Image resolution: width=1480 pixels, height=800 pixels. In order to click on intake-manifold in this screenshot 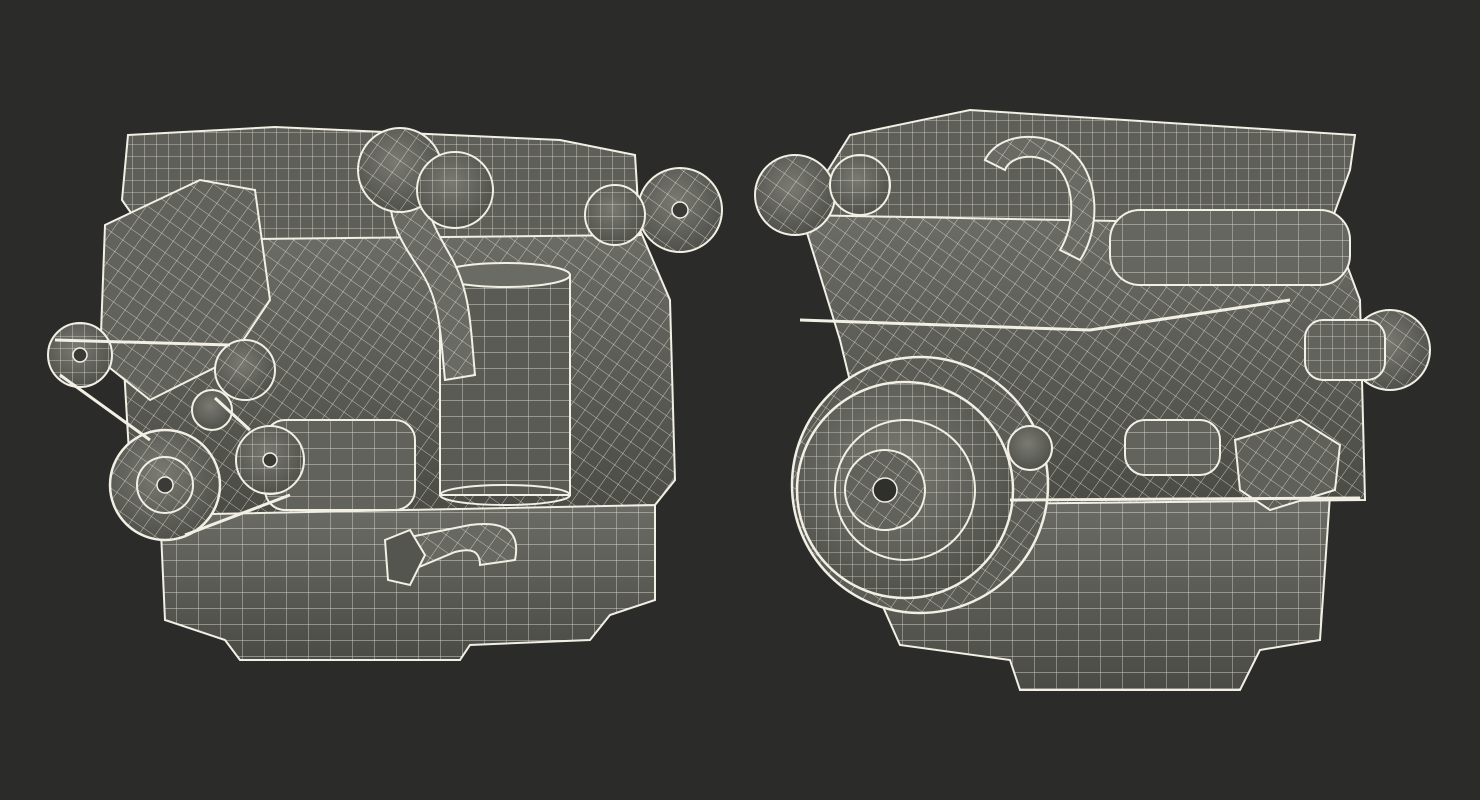, I will do `click(1230, 247)`.